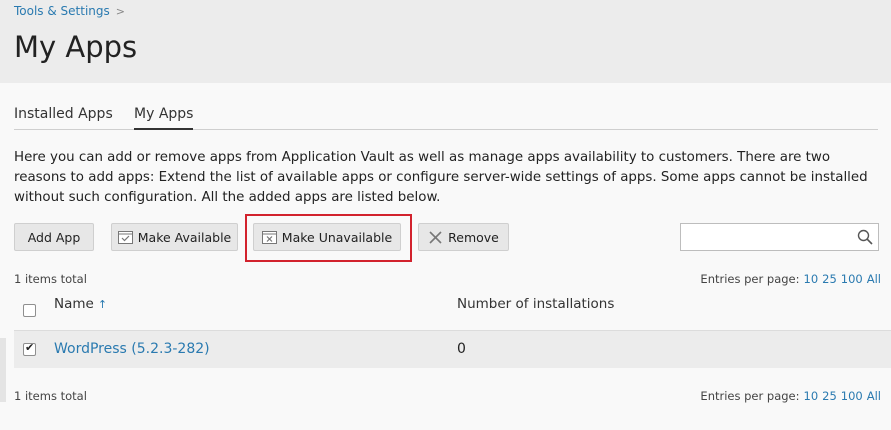 The width and height of the screenshot is (891, 430). Describe the element at coordinates (62, 11) in the screenshot. I see `breadcrumb-link-tools-settings: Tools & Settings` at that location.